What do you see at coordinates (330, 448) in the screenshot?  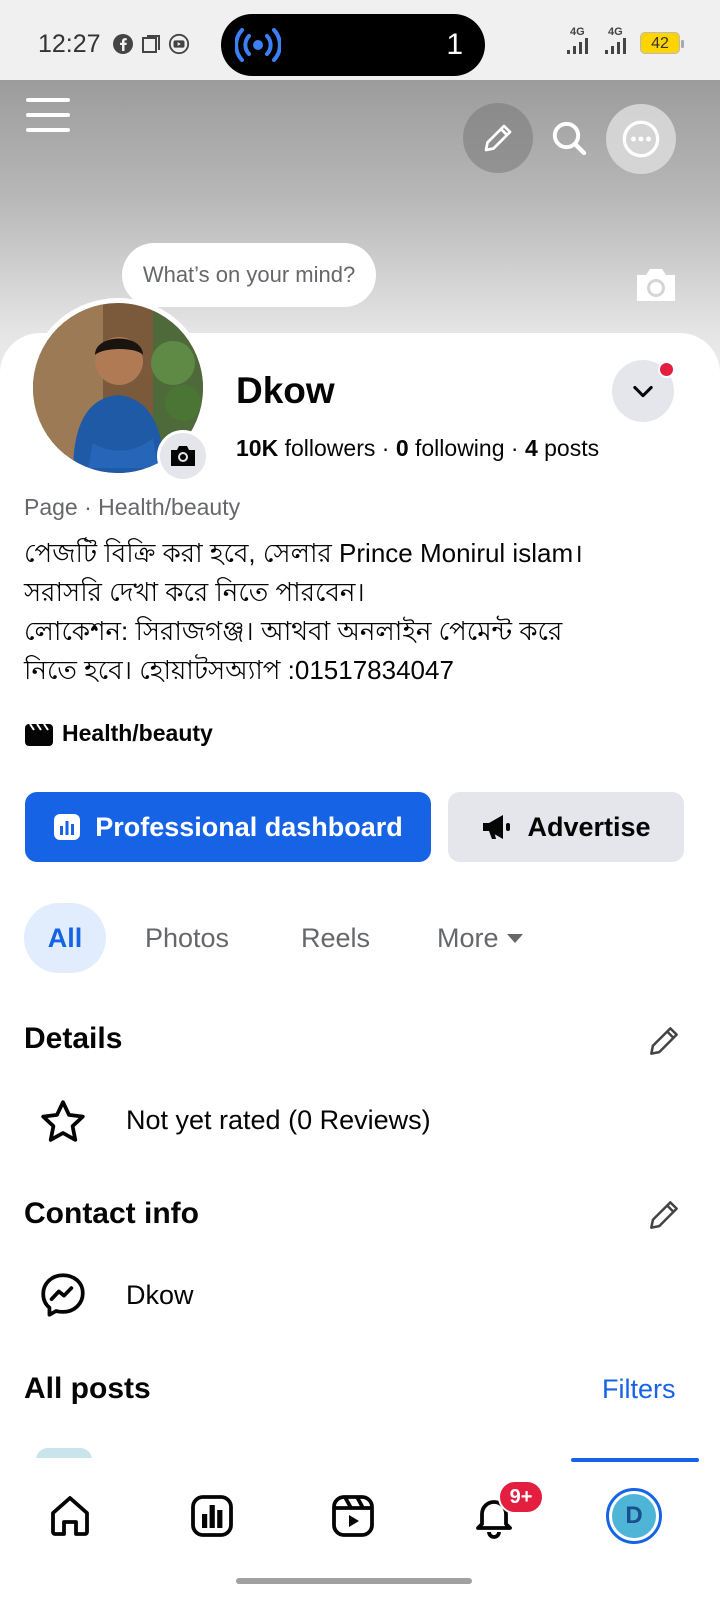 I see `followers-label: followers` at bounding box center [330, 448].